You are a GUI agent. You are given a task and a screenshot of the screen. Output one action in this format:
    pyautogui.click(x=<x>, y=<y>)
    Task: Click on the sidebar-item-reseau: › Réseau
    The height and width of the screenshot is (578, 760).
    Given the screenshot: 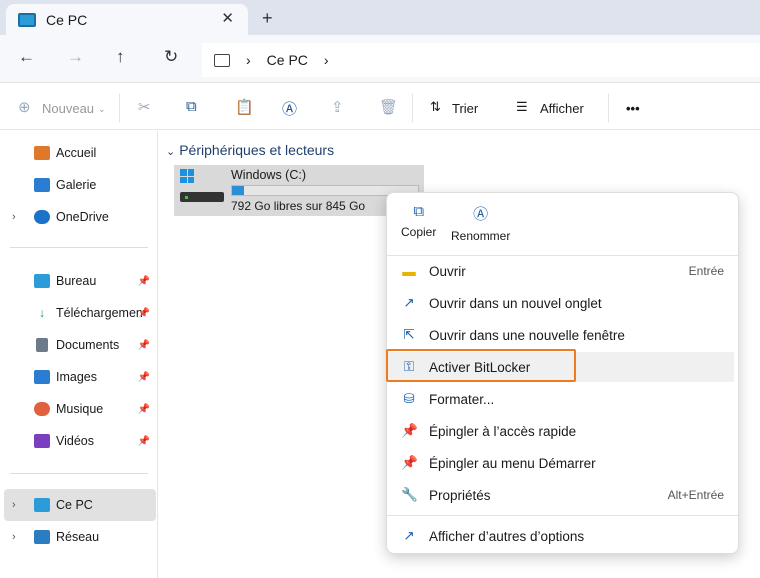 What is the action you would take?
    pyautogui.click(x=78, y=537)
    